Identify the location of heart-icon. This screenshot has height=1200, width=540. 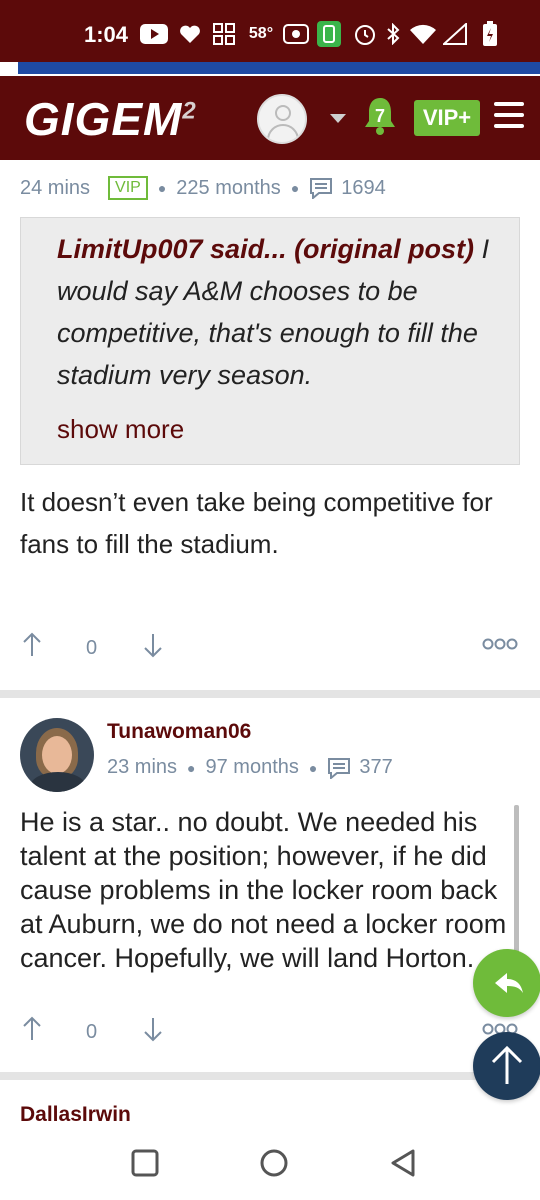
(190, 34).